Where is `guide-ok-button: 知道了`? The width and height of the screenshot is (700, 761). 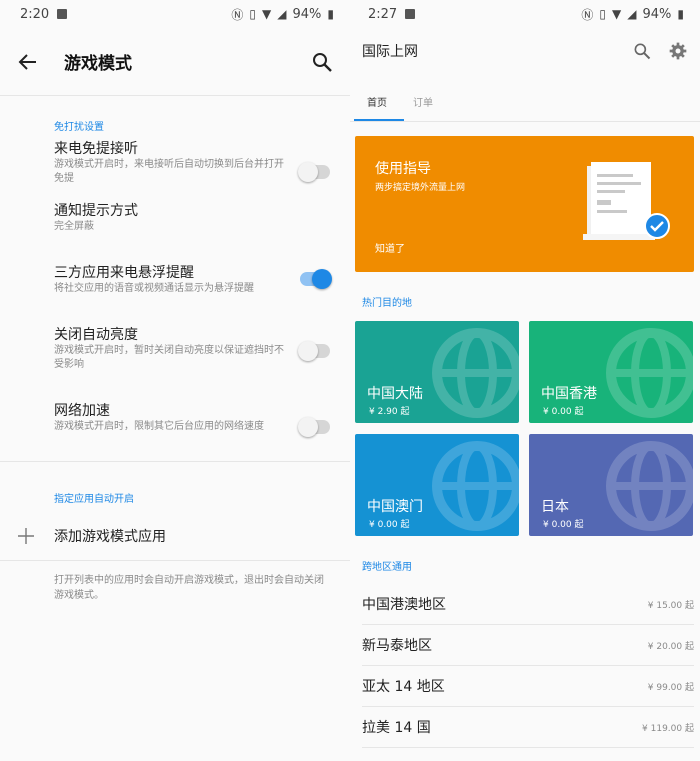
guide-ok-button: 知道了 is located at coordinates (390, 247).